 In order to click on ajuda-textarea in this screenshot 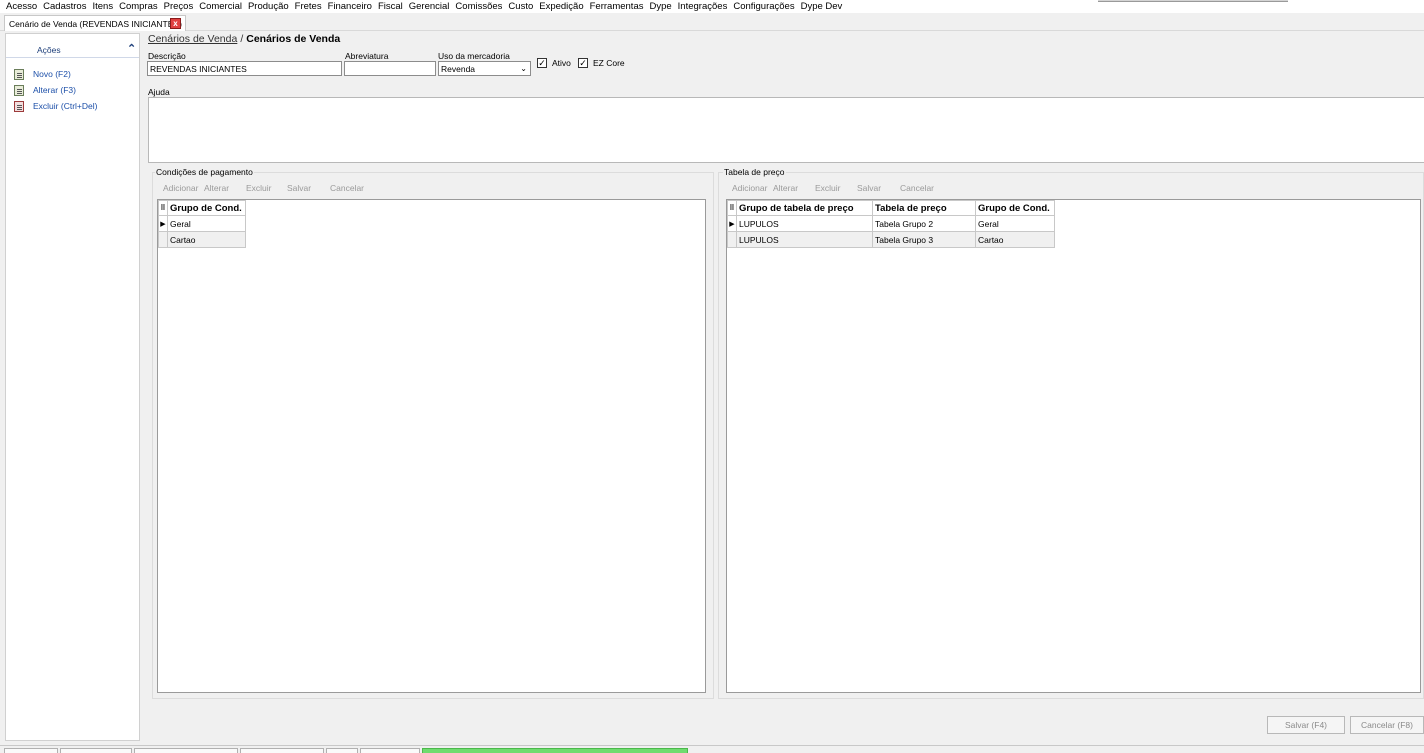, I will do `click(786, 130)`.